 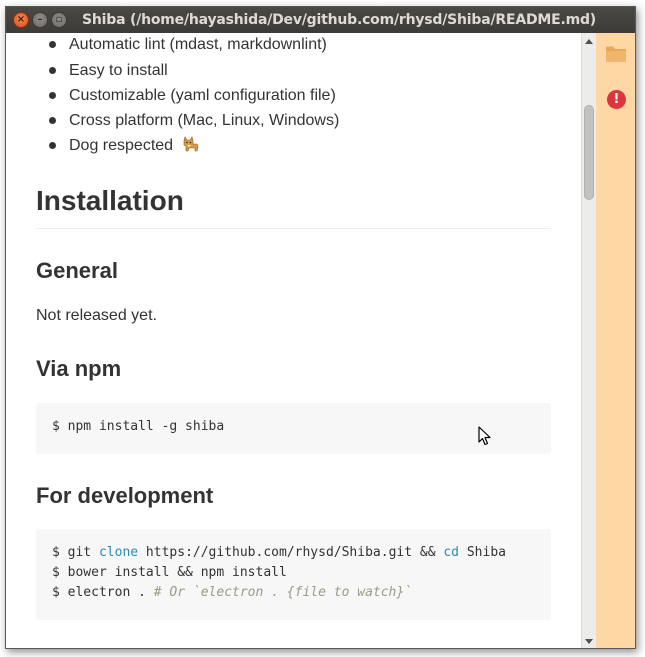 I want to click on list-item: Customizable (yaml configuration file), so click(x=192, y=95).